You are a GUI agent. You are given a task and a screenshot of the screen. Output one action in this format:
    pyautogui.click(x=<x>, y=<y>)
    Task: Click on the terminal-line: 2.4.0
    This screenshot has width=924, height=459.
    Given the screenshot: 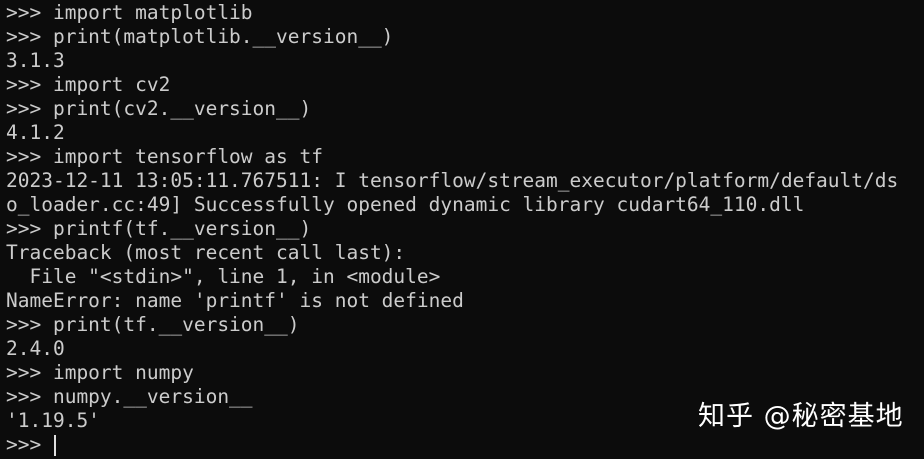 What is the action you would take?
    pyautogui.click(x=35, y=348)
    